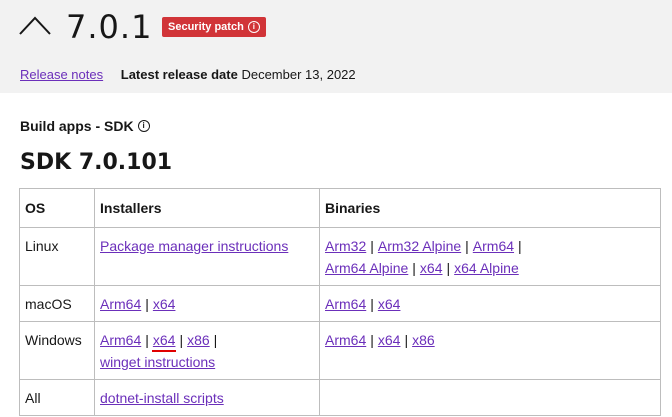  I want to click on os-cell: Linux, so click(57, 256).